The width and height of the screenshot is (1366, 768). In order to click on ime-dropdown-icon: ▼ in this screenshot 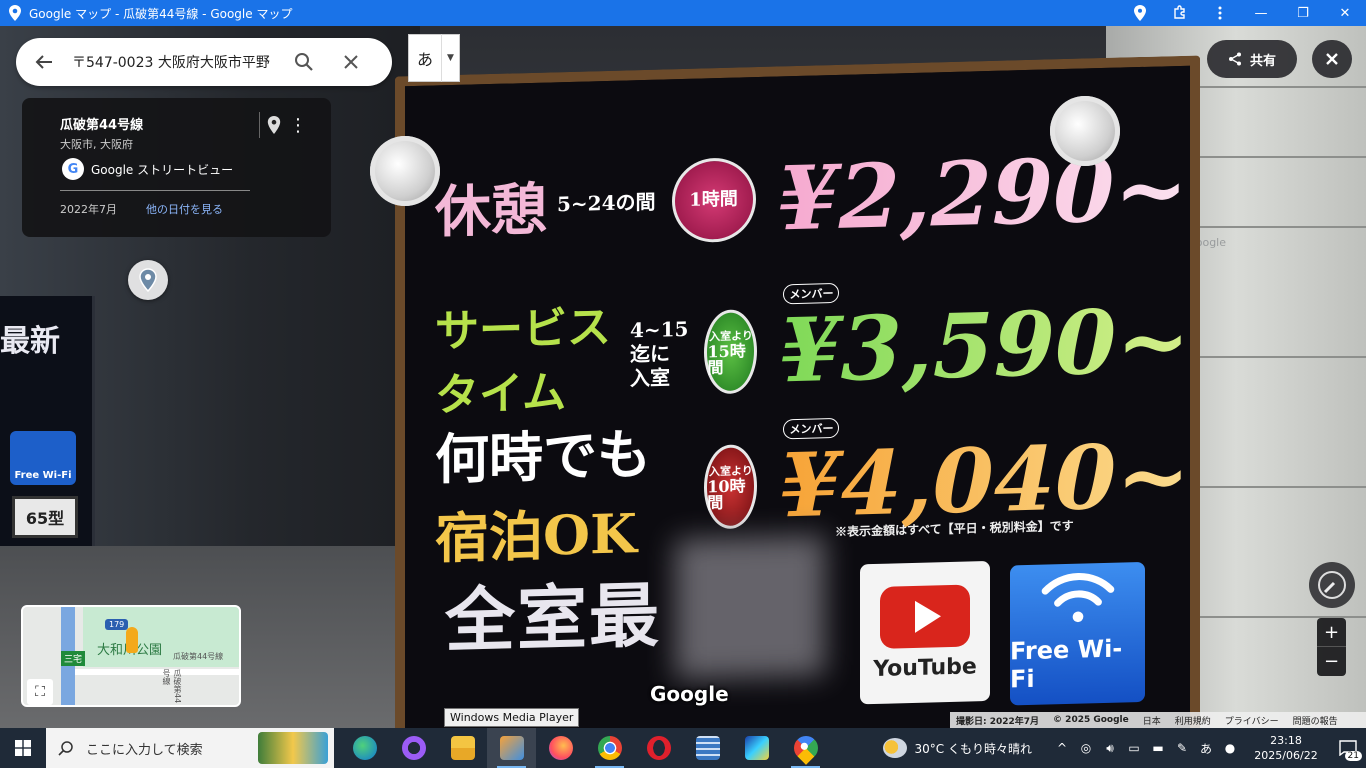, I will do `click(450, 58)`.